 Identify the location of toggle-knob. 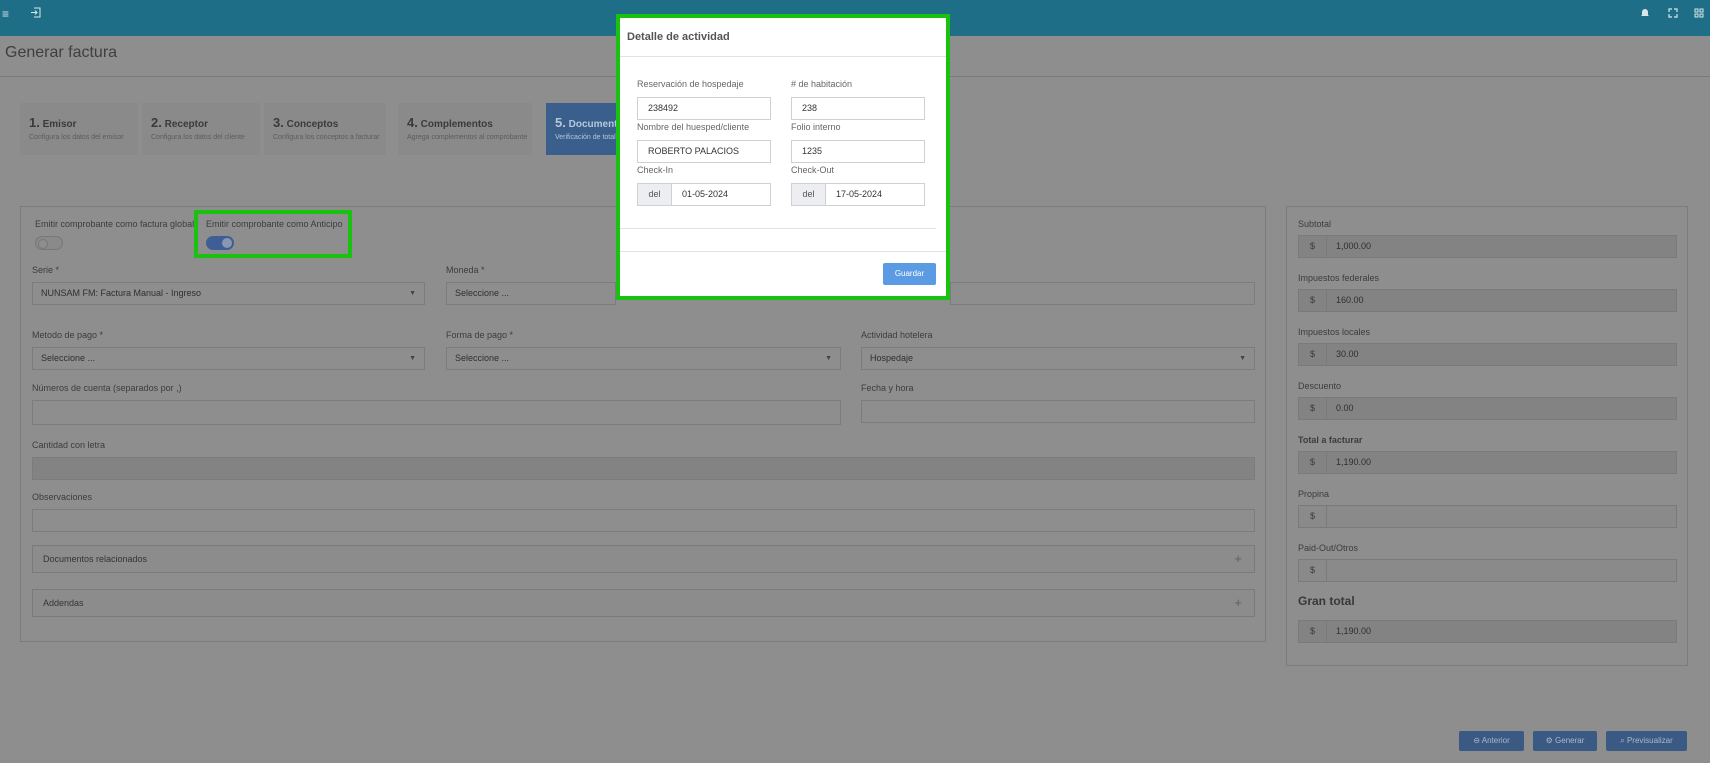
(43, 244).